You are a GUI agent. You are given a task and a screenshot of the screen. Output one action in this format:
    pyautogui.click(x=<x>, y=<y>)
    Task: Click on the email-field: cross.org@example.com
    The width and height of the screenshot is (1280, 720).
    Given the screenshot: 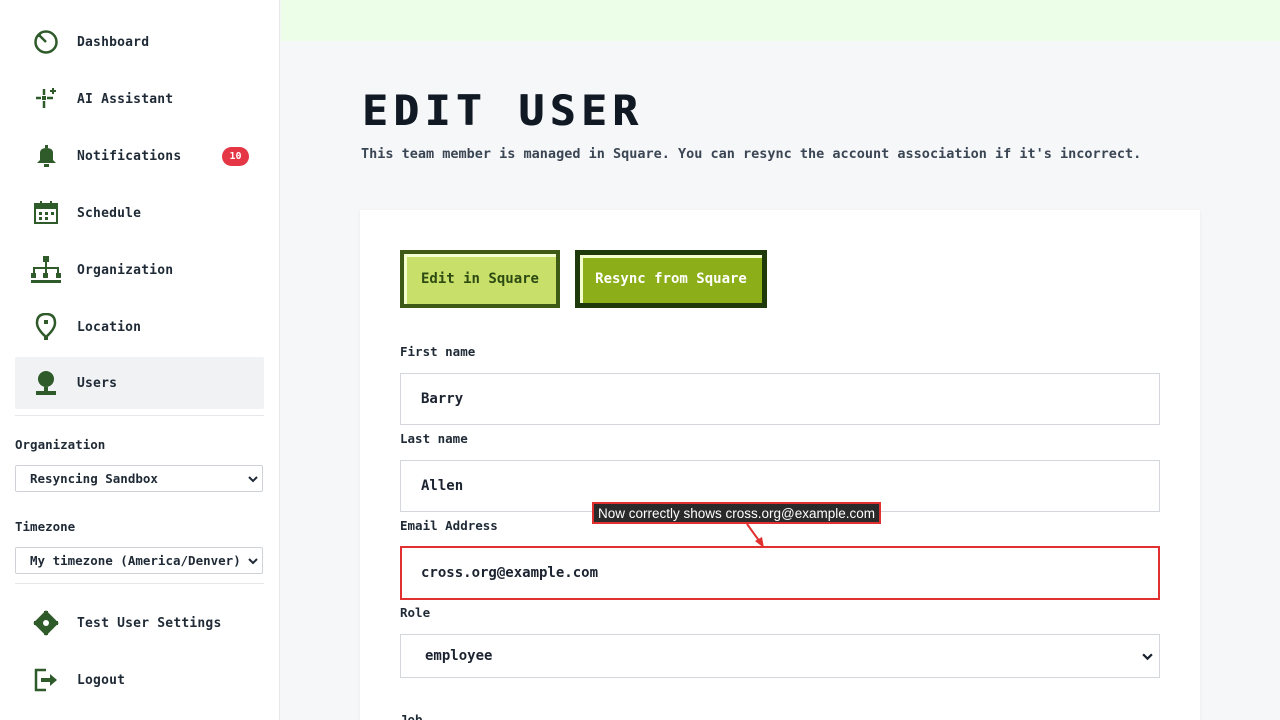 What is the action you would take?
    pyautogui.click(x=780, y=573)
    